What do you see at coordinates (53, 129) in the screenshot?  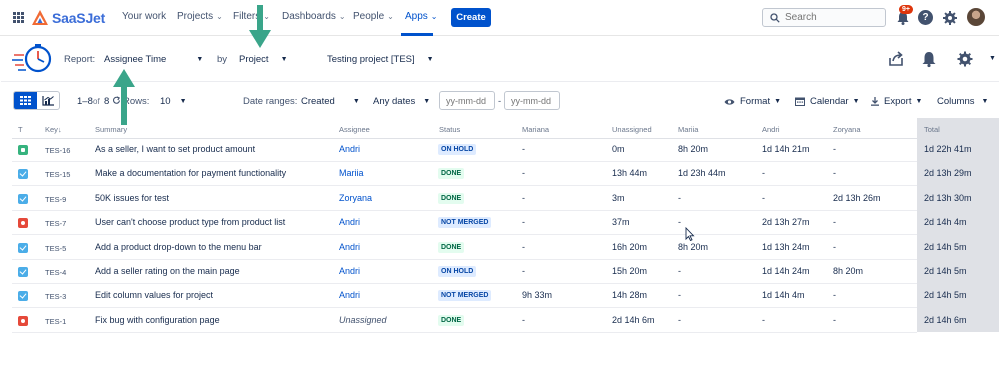 I see `header-key: Key↓` at bounding box center [53, 129].